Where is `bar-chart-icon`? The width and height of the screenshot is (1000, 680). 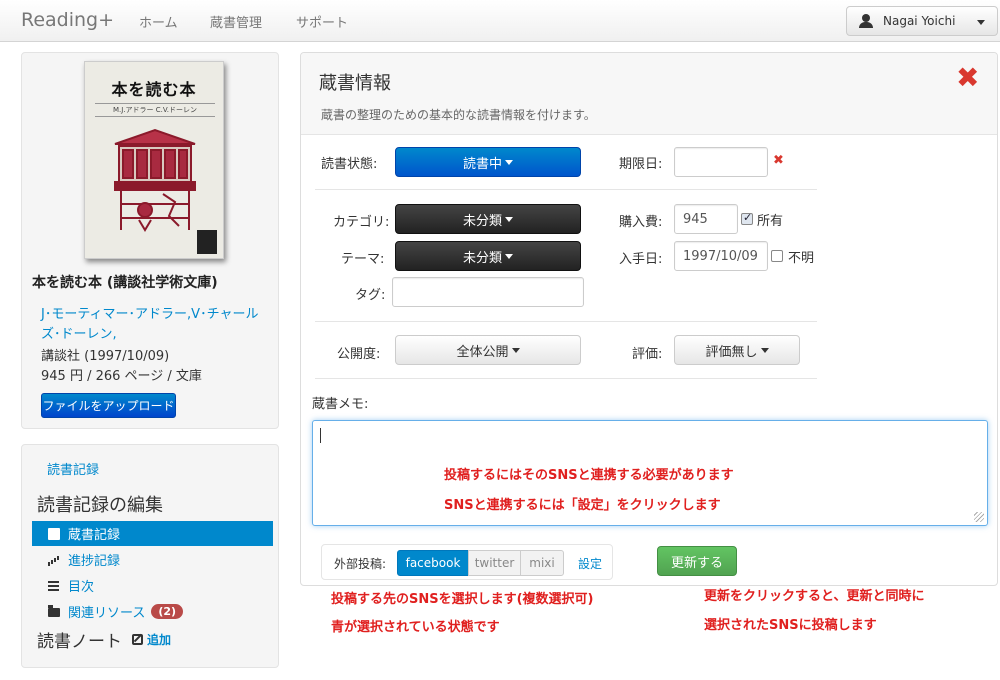 bar-chart-icon is located at coordinates (54, 560).